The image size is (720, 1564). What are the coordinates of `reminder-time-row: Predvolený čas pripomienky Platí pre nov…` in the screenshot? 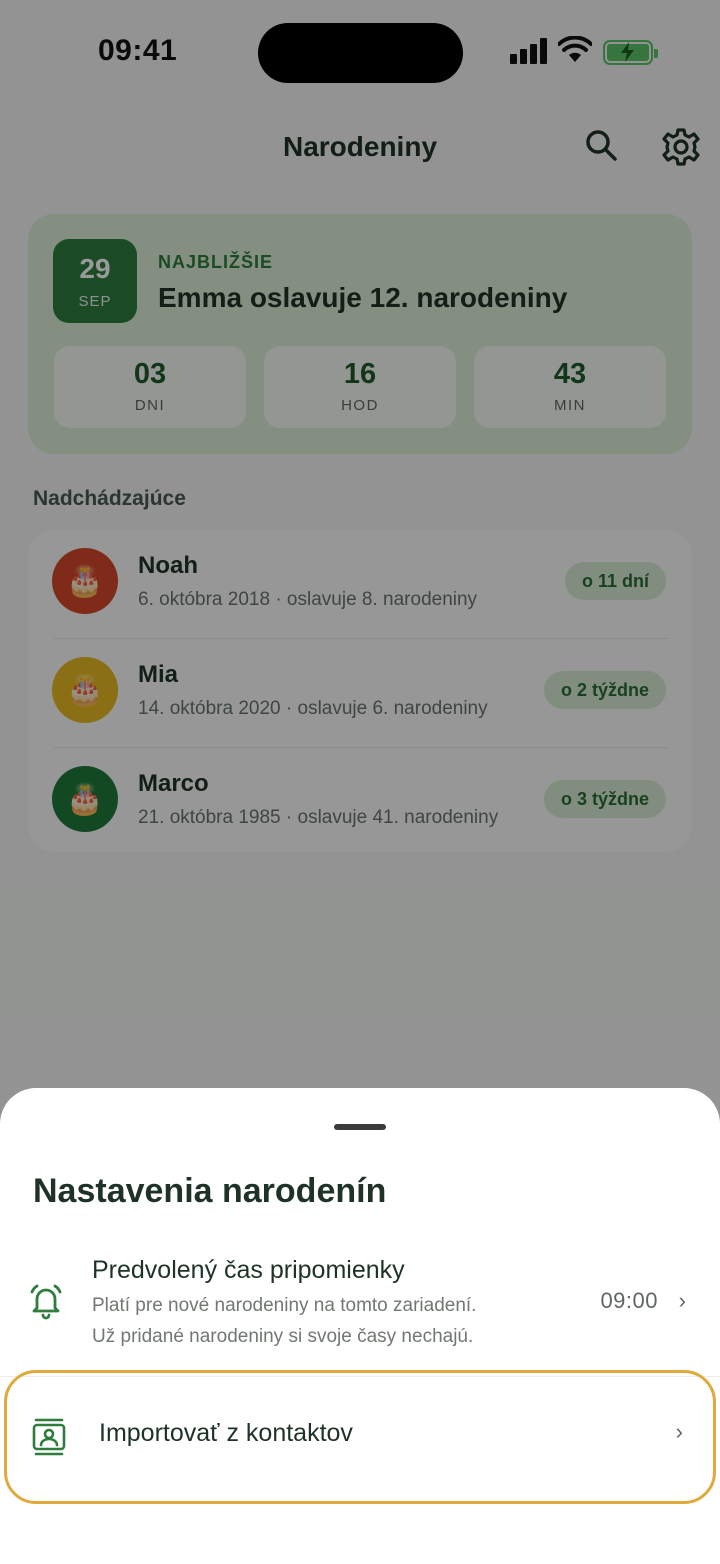 It's located at (360, 1307).